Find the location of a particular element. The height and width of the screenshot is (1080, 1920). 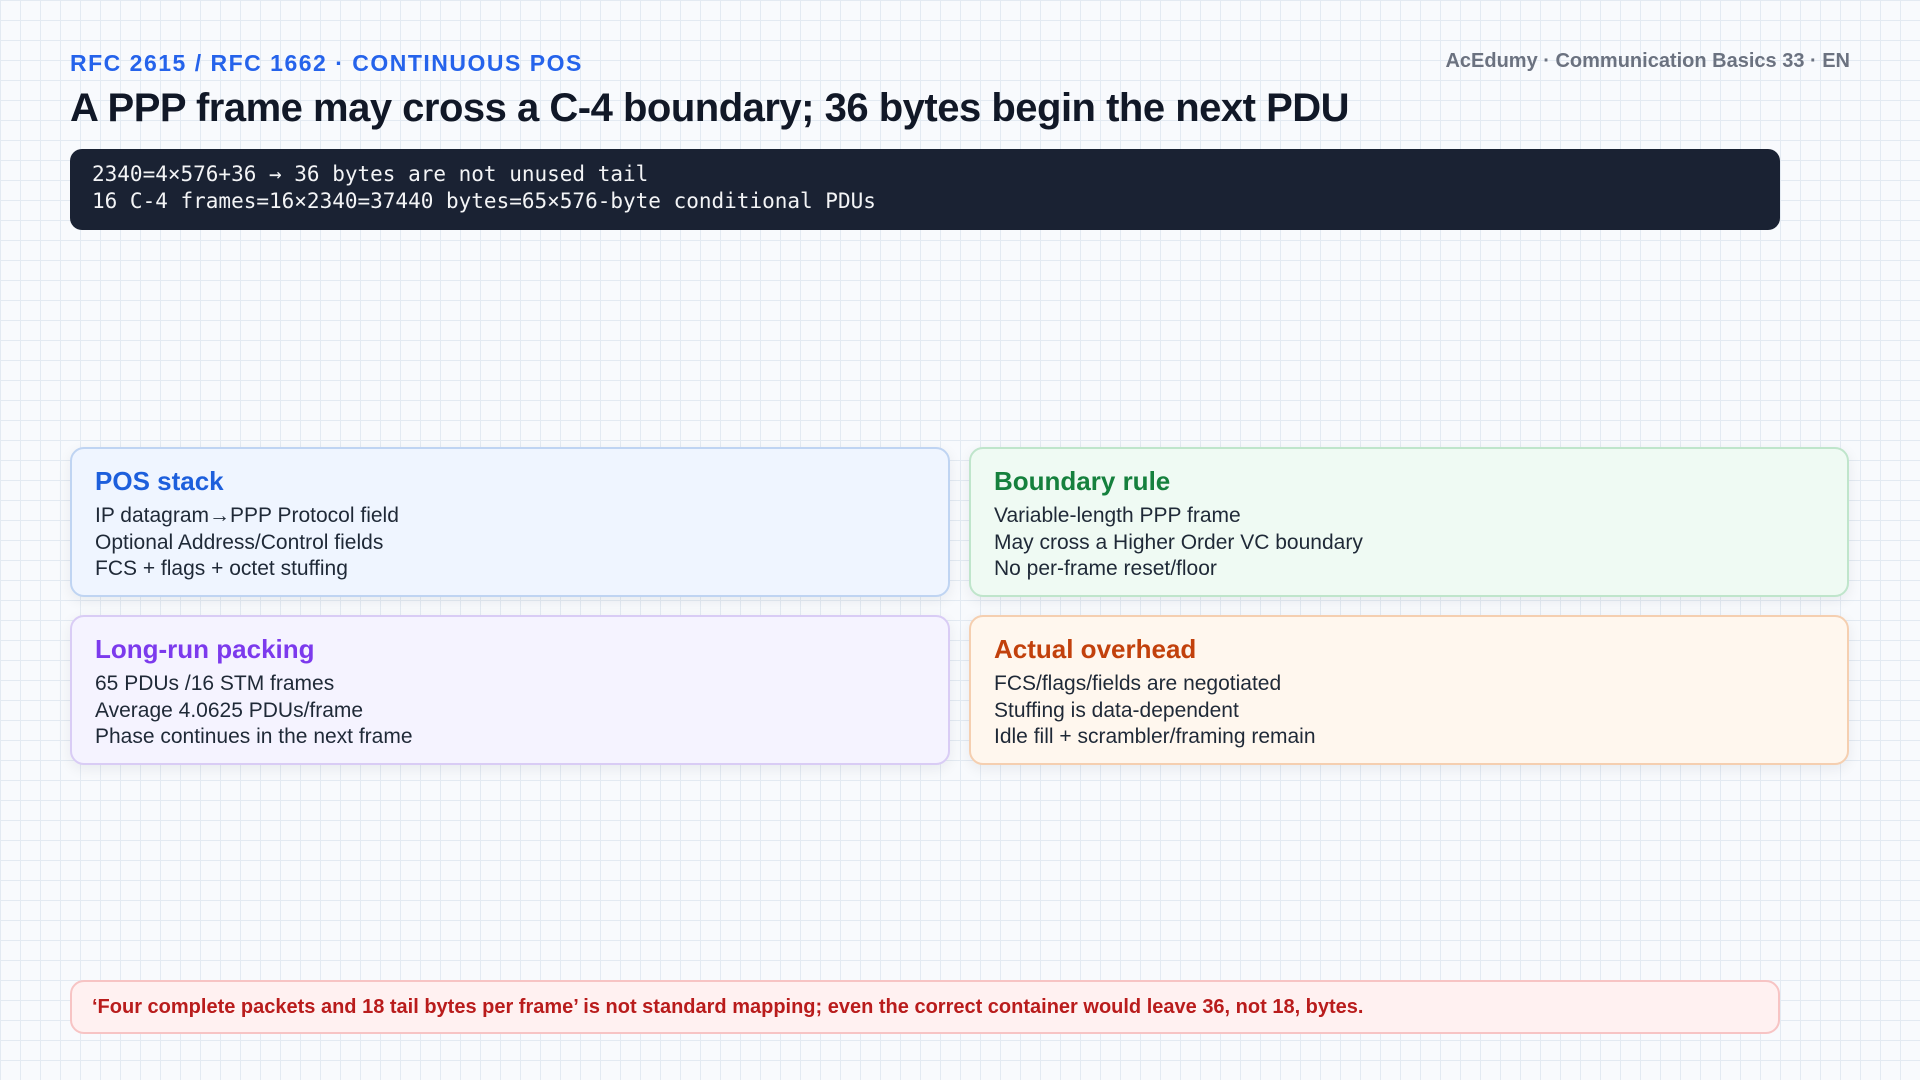

card-line: No per-frame reset/floor is located at coordinates (1105, 568).